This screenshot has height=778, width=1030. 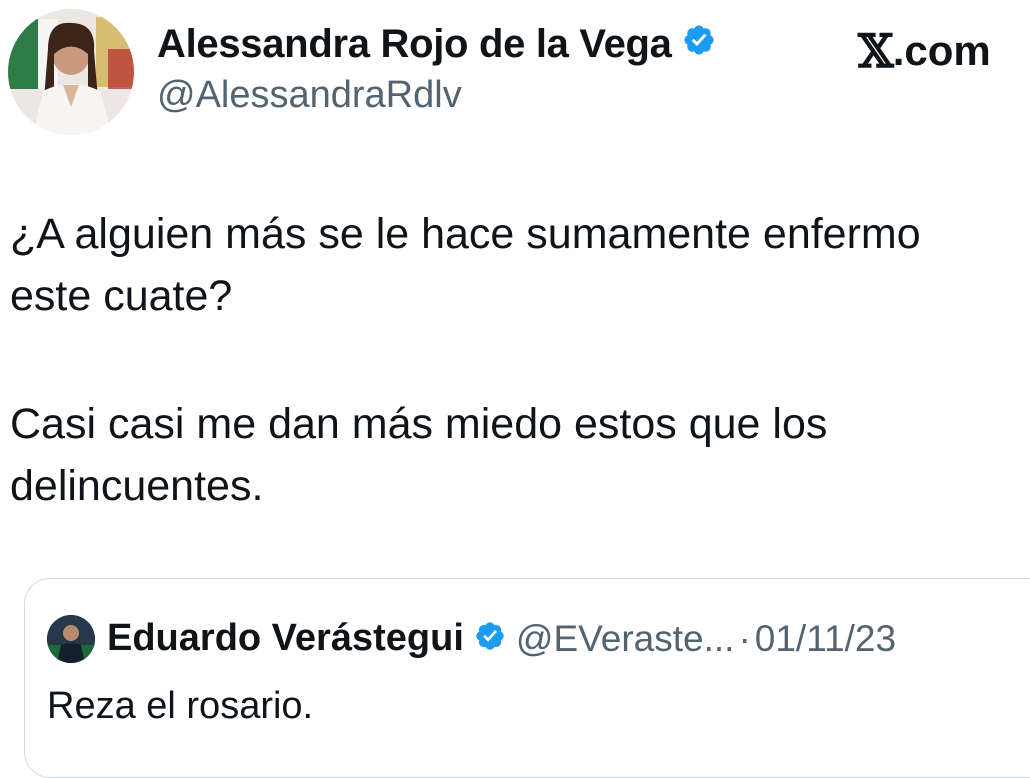 What do you see at coordinates (309, 95) in the screenshot?
I see `author-handle: @AlessandraRdlv` at bounding box center [309, 95].